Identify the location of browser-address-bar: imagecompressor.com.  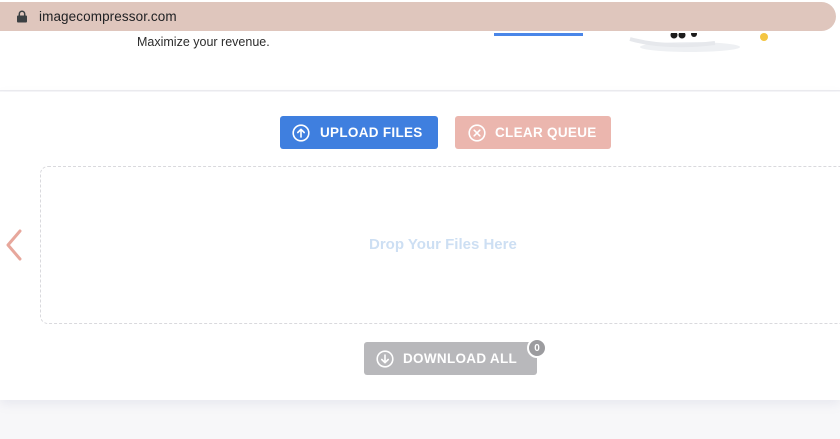
(420, 16).